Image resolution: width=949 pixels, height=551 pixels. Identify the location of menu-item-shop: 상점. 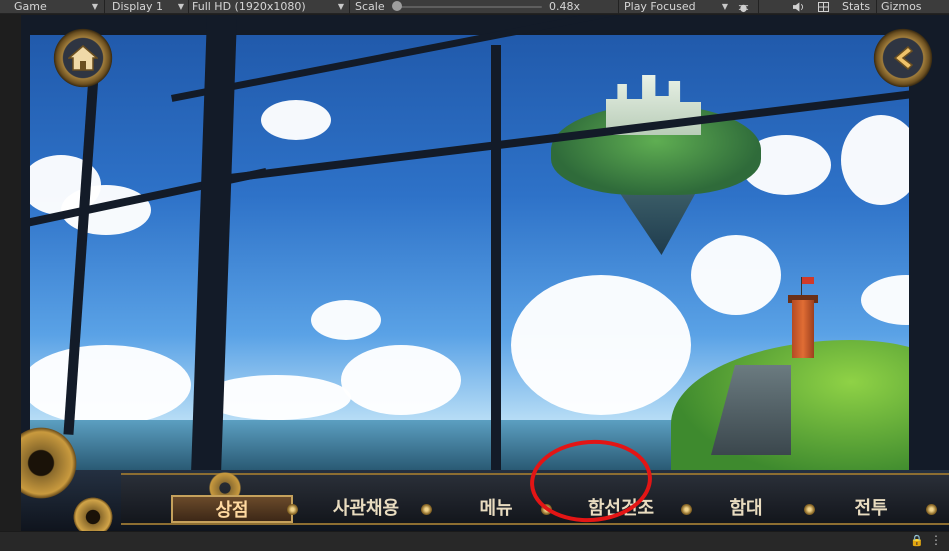
(232, 509).